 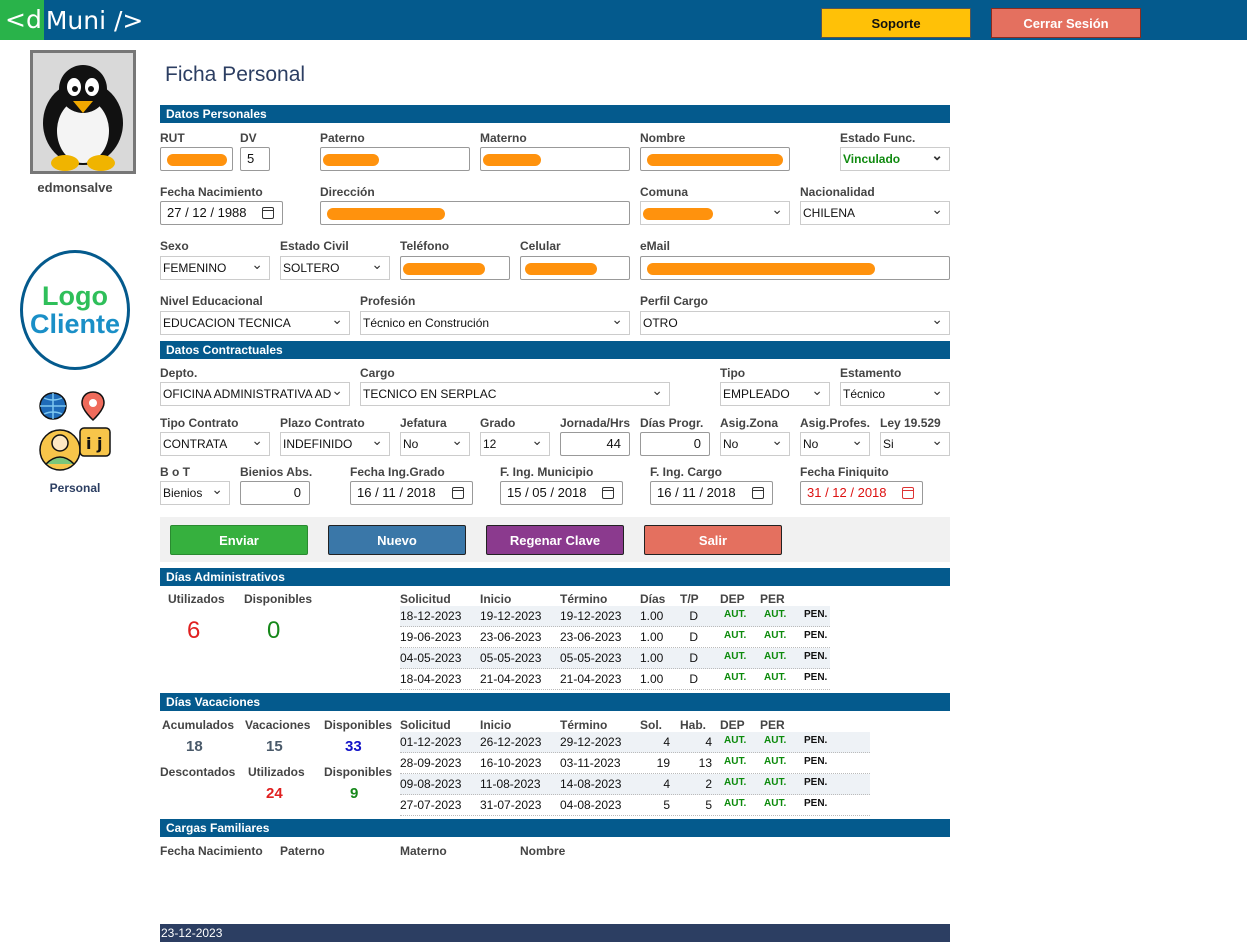 What do you see at coordinates (775, 394) in the screenshot?
I see `tipo-select: EMPLEADO` at bounding box center [775, 394].